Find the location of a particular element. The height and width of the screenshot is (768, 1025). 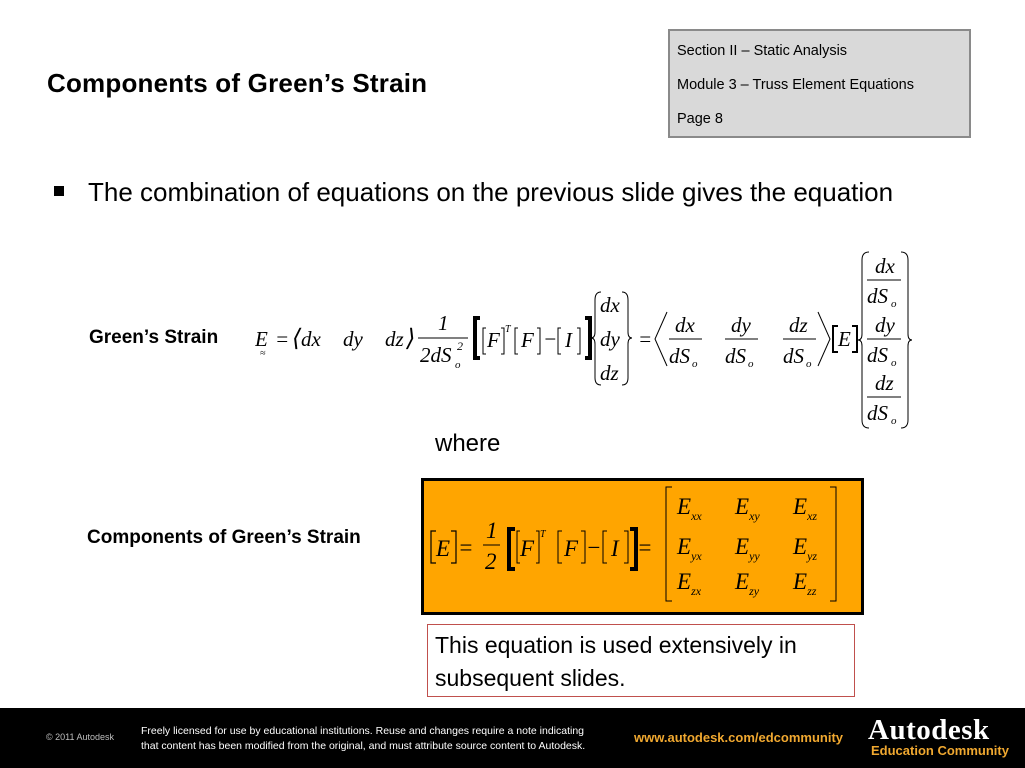

eq2-bracket-E-right is located at coordinates (454, 547).